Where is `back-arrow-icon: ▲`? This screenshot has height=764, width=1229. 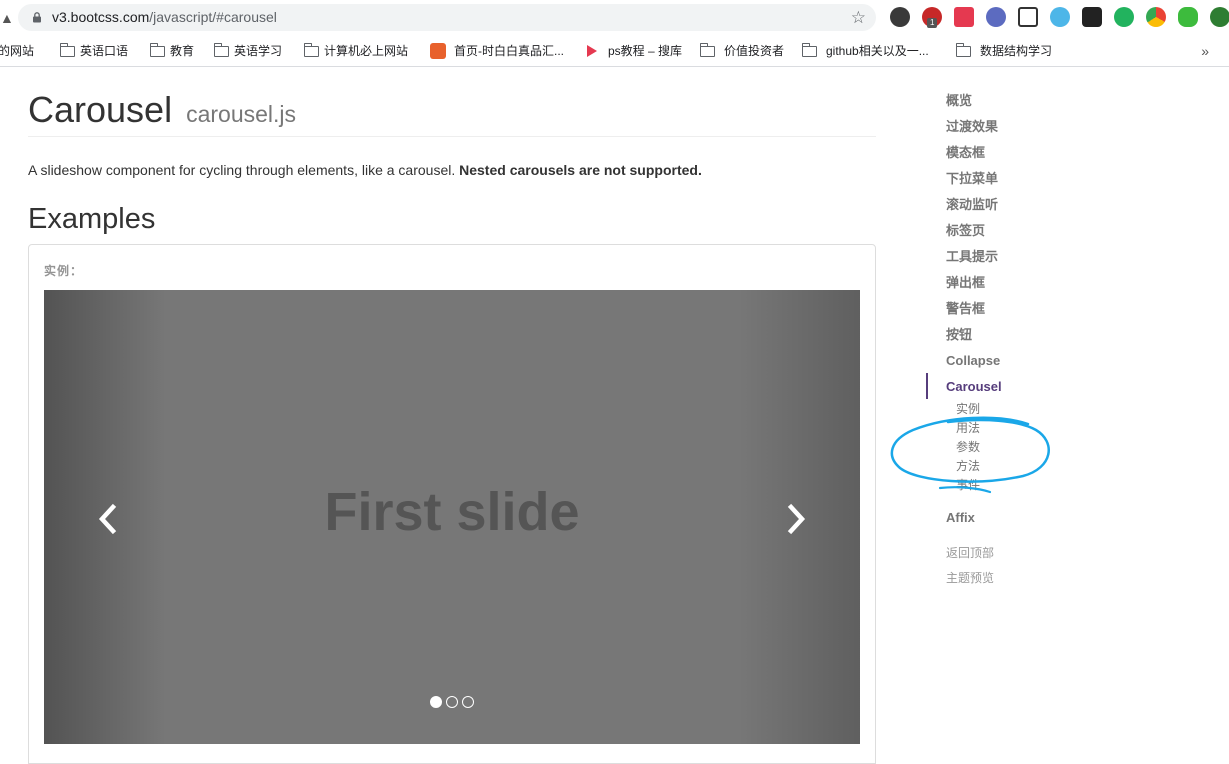
back-arrow-icon: ▲ is located at coordinates (7, 18).